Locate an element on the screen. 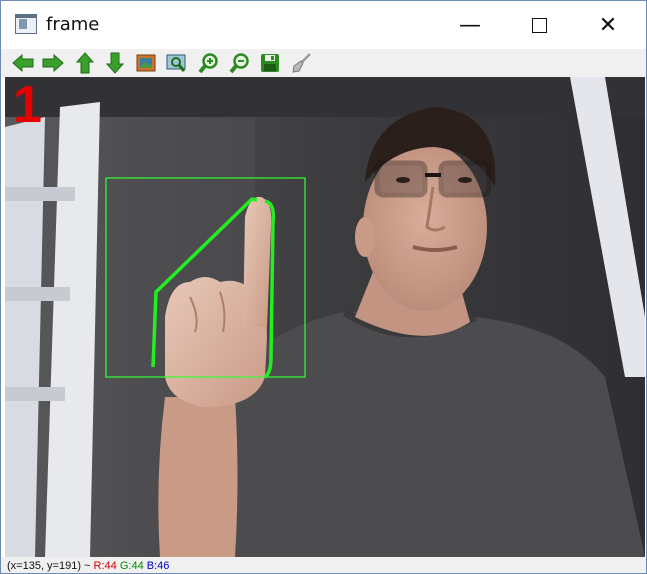 The image size is (647, 574). save-icon is located at coordinates (270, 63).